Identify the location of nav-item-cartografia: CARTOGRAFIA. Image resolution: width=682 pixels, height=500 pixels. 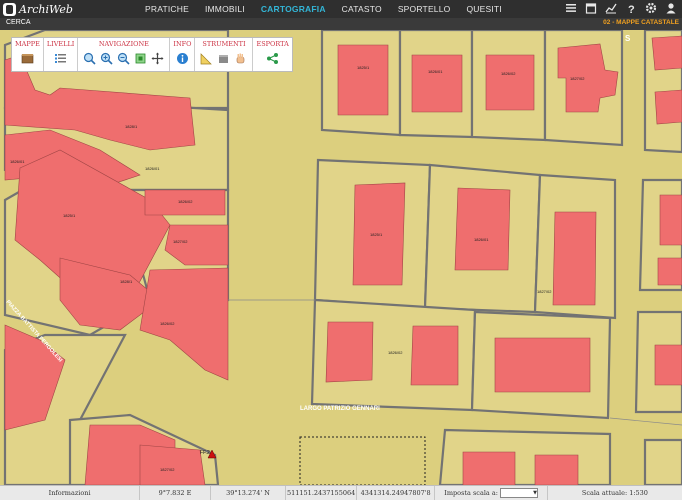
(293, 9).